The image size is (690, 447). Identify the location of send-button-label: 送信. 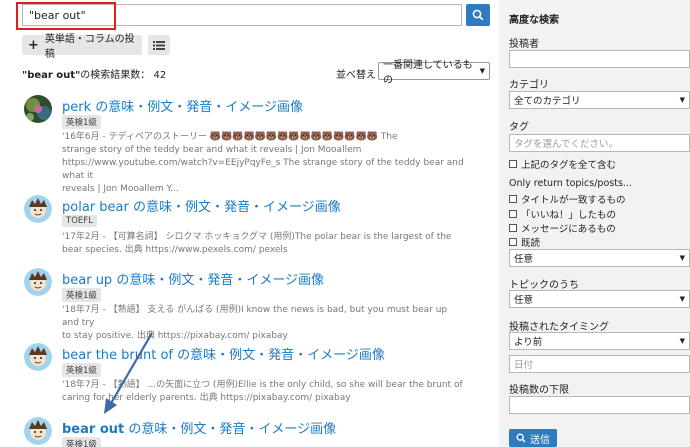
(540, 440).